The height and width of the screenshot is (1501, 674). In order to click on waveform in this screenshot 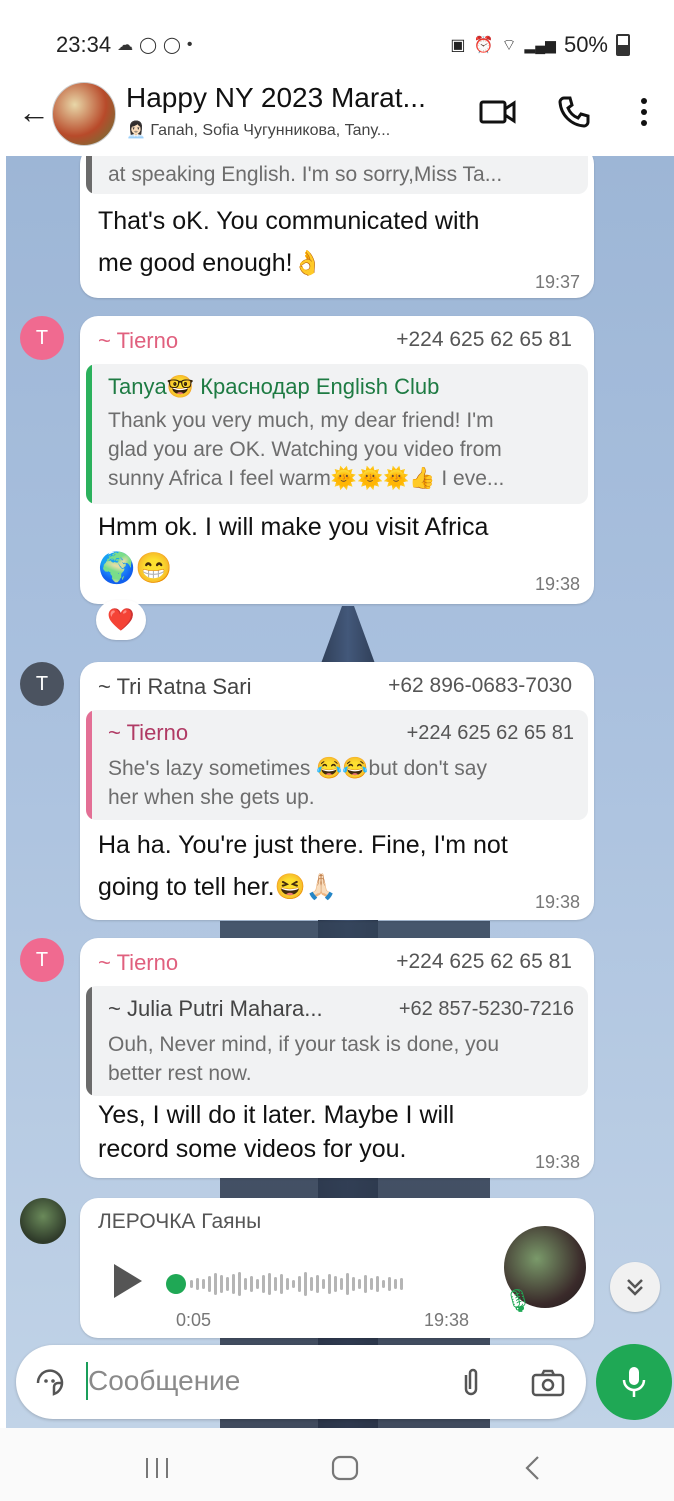, I will do `click(340, 1284)`.